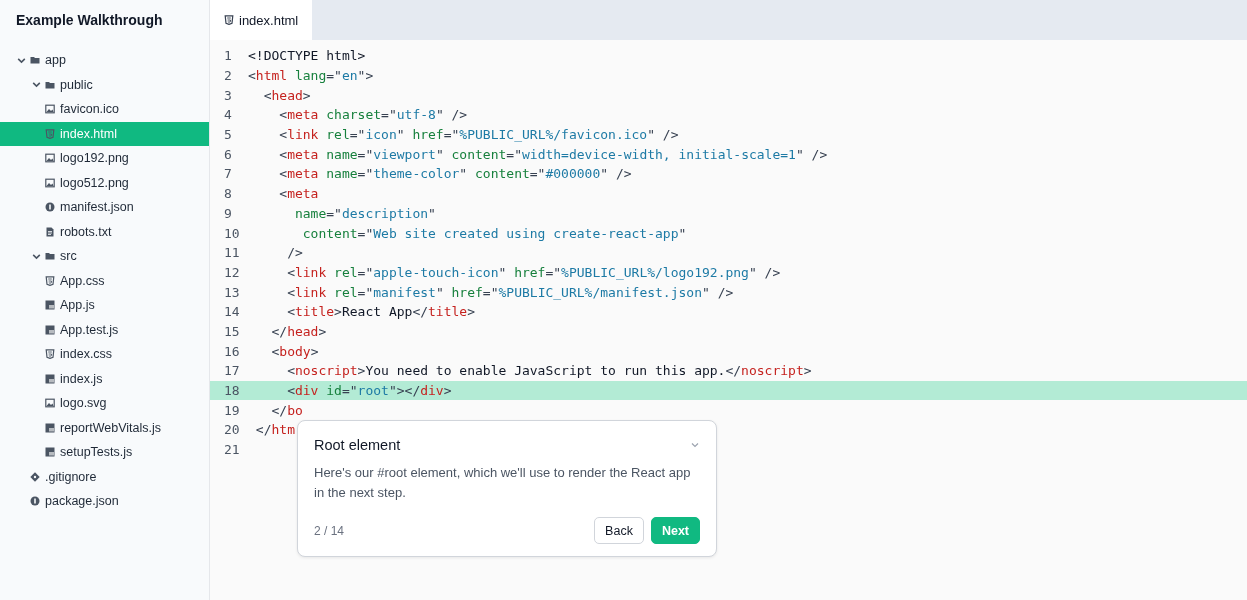 Image resolution: width=1247 pixels, height=600 pixels. Describe the element at coordinates (104, 256) in the screenshot. I see `file-tree-item: src` at that location.